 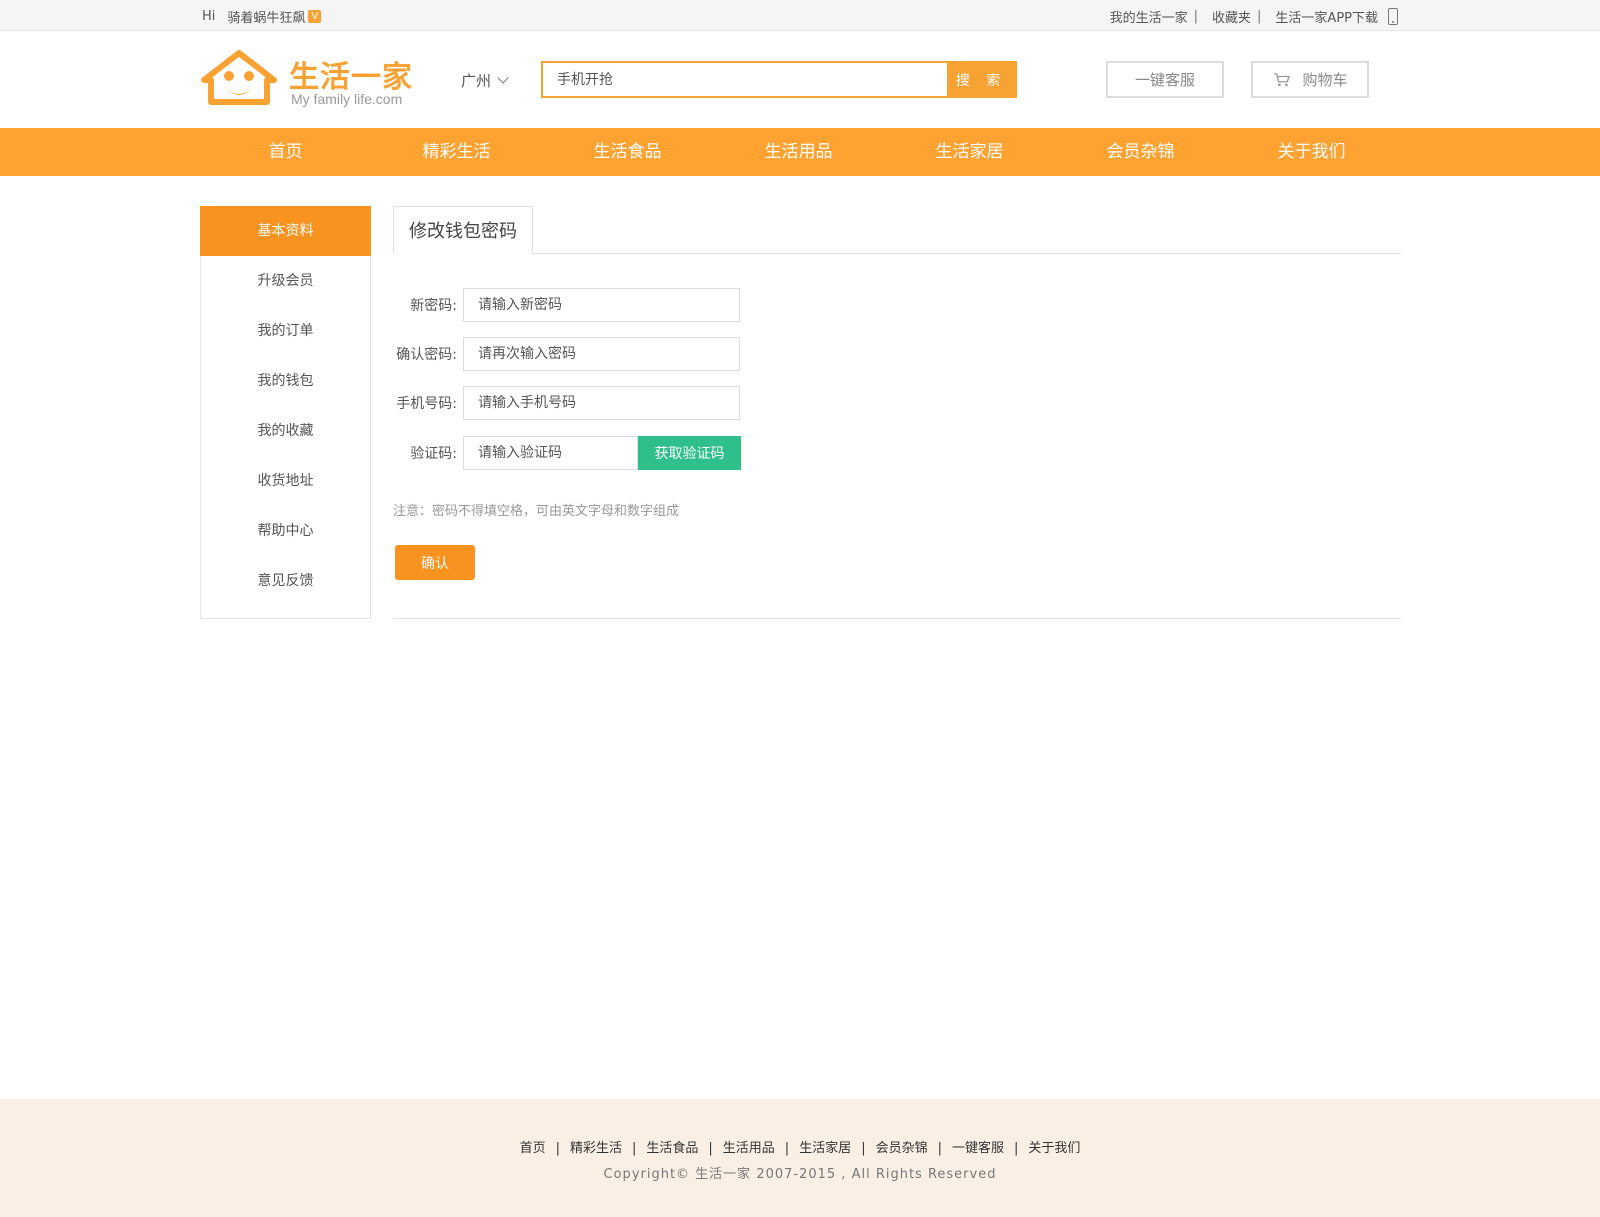 What do you see at coordinates (209, 16) in the screenshot?
I see `greeting-text: Hi` at bounding box center [209, 16].